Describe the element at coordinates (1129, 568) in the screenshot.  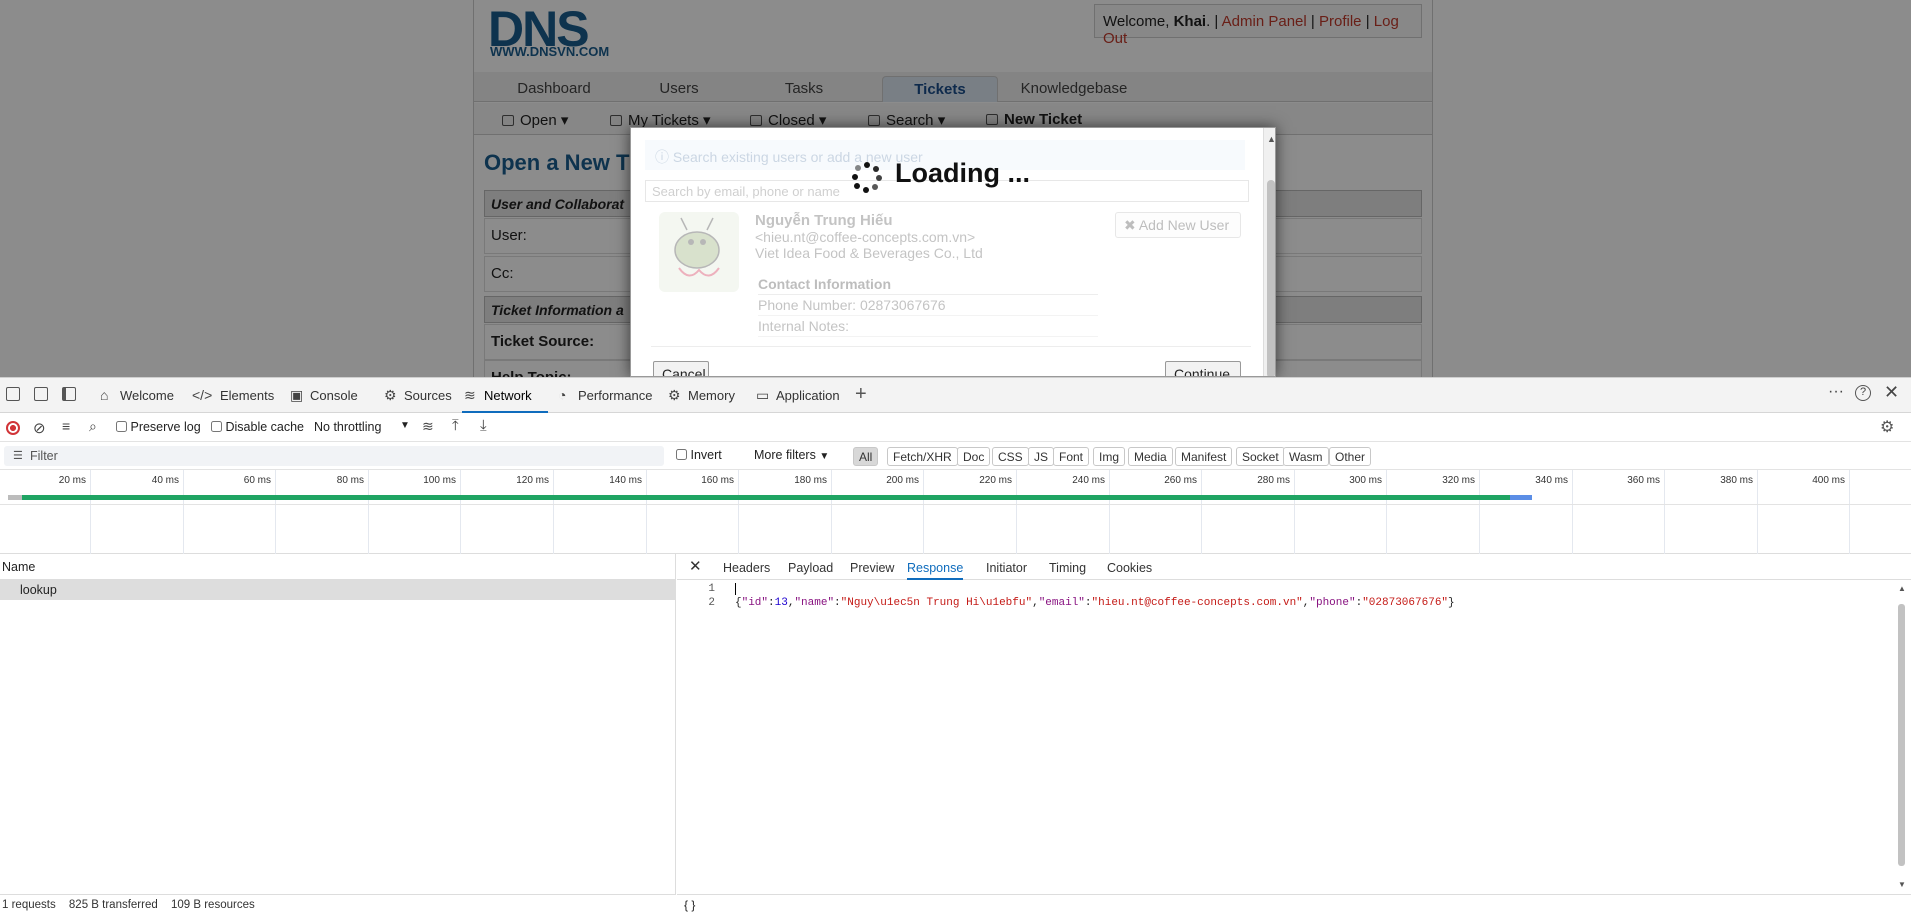
I see `tab-cookies: Cookies` at that location.